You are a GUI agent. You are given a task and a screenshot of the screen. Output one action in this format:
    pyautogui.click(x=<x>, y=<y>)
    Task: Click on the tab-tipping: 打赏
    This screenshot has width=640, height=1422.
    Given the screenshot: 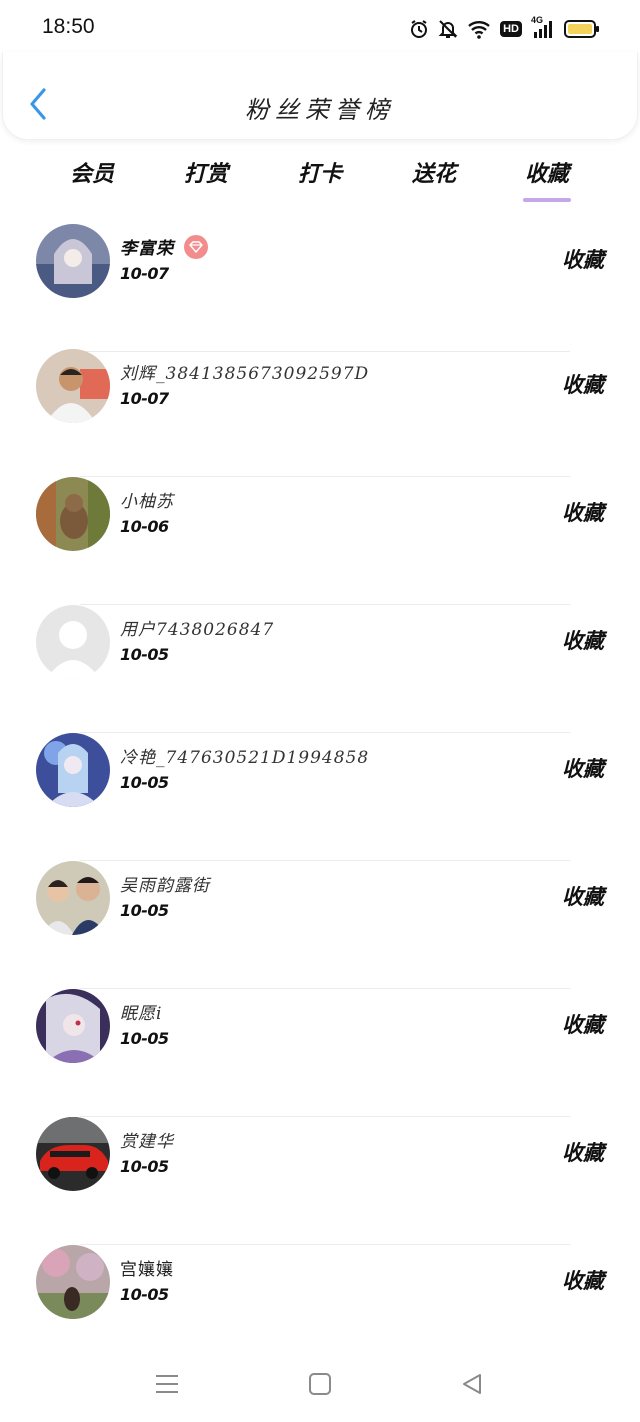 What is the action you would take?
    pyautogui.click(x=206, y=172)
    